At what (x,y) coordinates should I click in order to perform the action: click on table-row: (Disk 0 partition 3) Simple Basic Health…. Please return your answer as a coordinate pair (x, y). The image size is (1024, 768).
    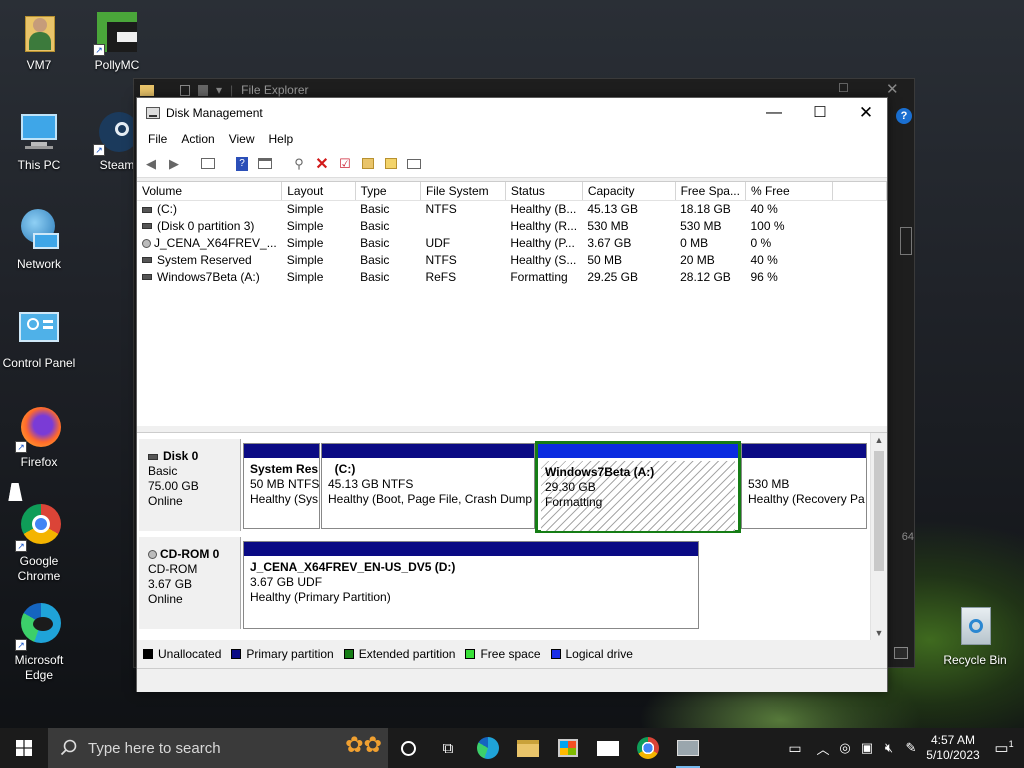
    Looking at the image, I should click on (512, 225).